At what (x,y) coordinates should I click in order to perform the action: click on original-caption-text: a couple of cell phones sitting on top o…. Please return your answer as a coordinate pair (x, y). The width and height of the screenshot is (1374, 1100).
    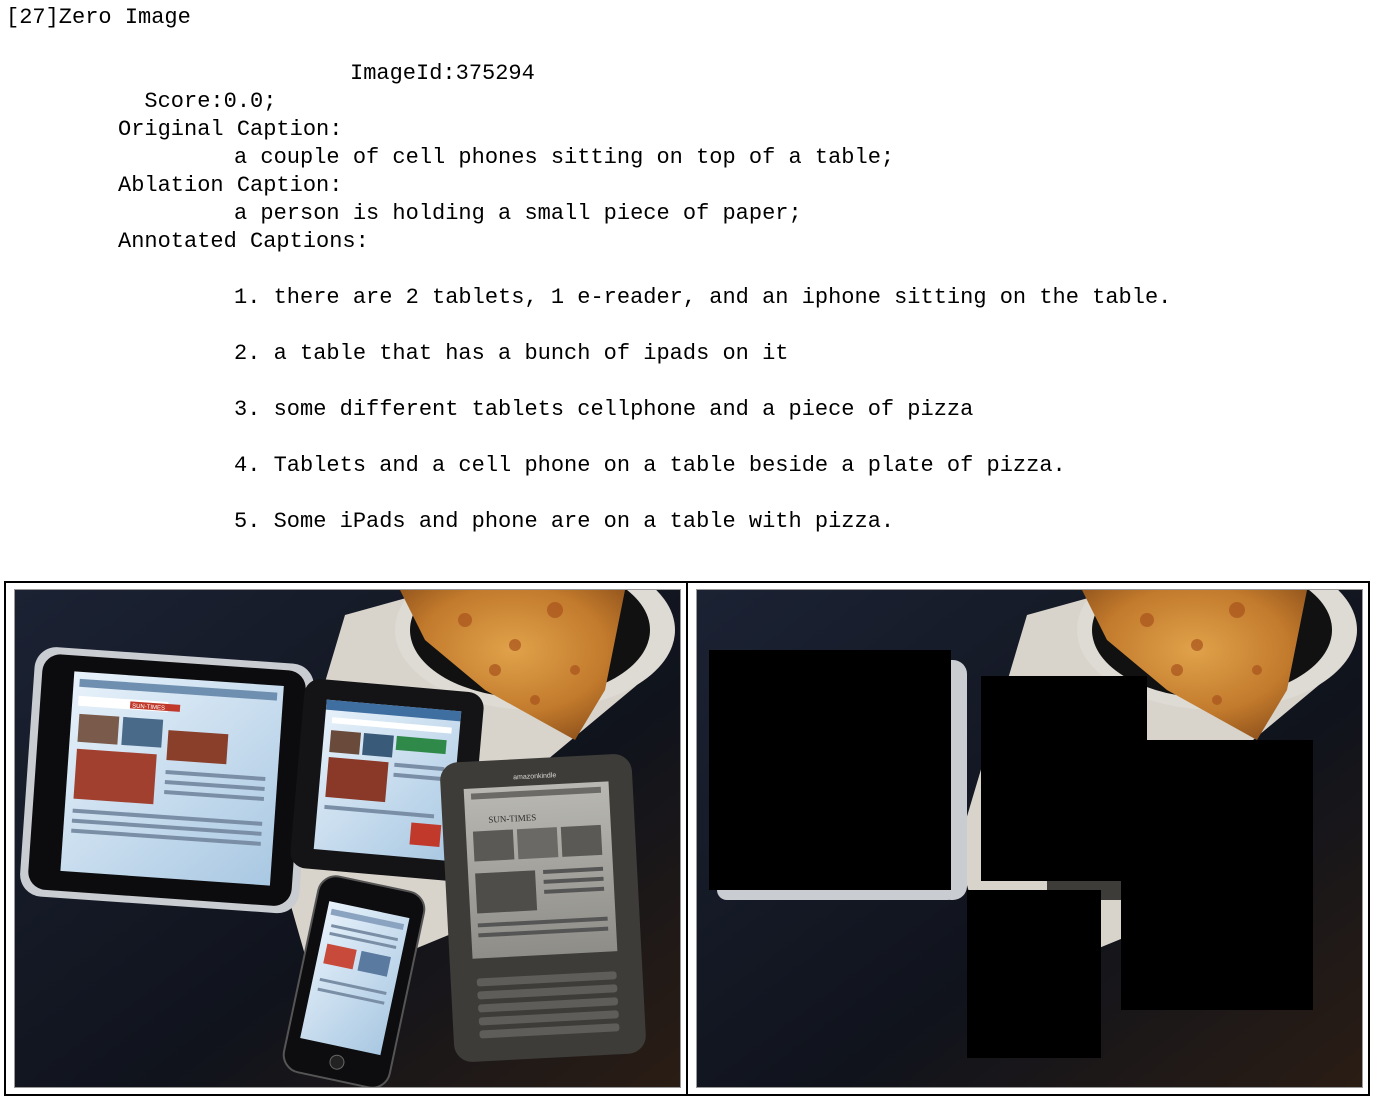
    Looking at the image, I should click on (564, 157).